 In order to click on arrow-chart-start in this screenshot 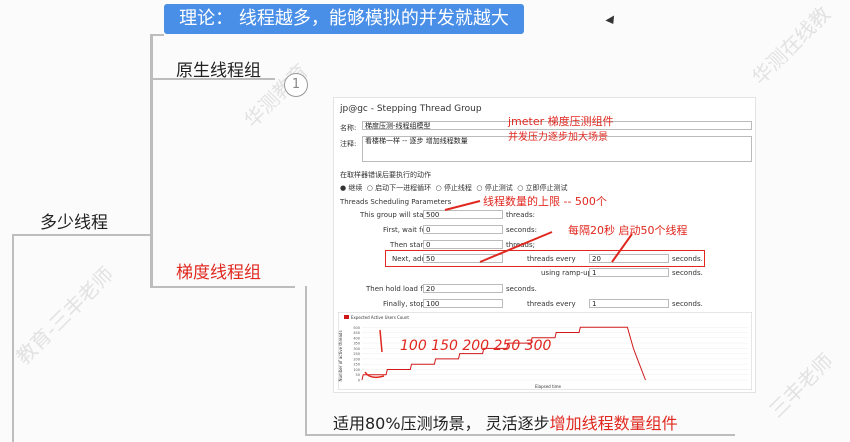, I will do `click(381, 341)`.